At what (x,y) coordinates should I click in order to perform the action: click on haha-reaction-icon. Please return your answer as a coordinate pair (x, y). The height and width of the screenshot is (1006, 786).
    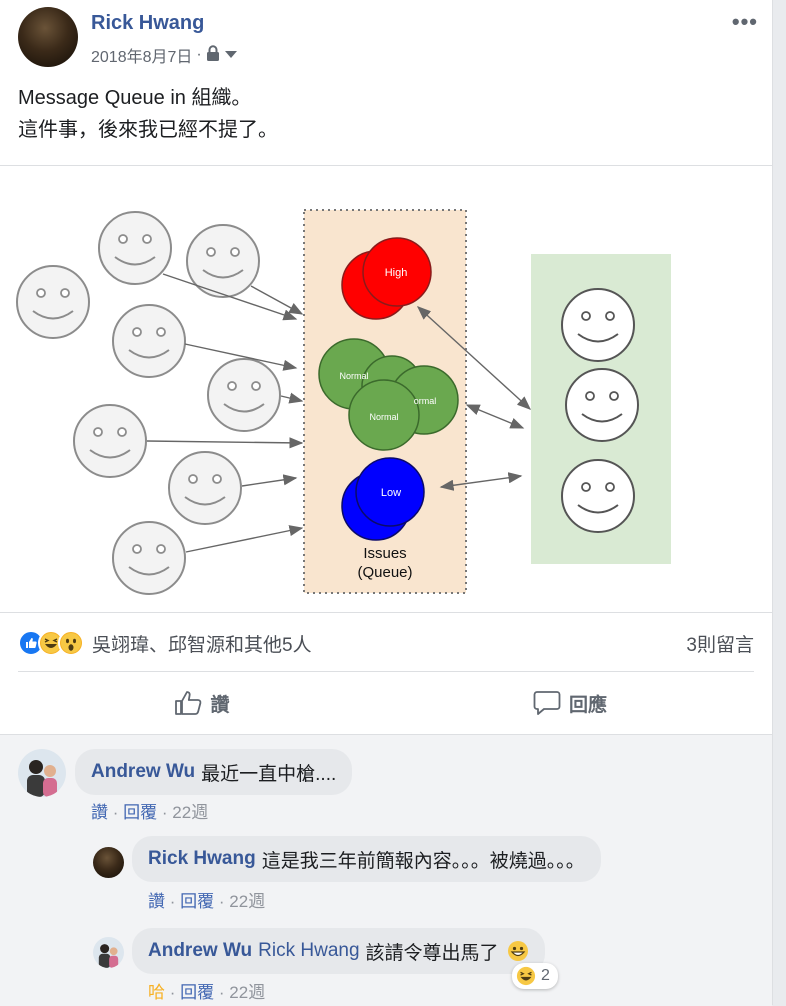
    Looking at the image, I should click on (526, 976).